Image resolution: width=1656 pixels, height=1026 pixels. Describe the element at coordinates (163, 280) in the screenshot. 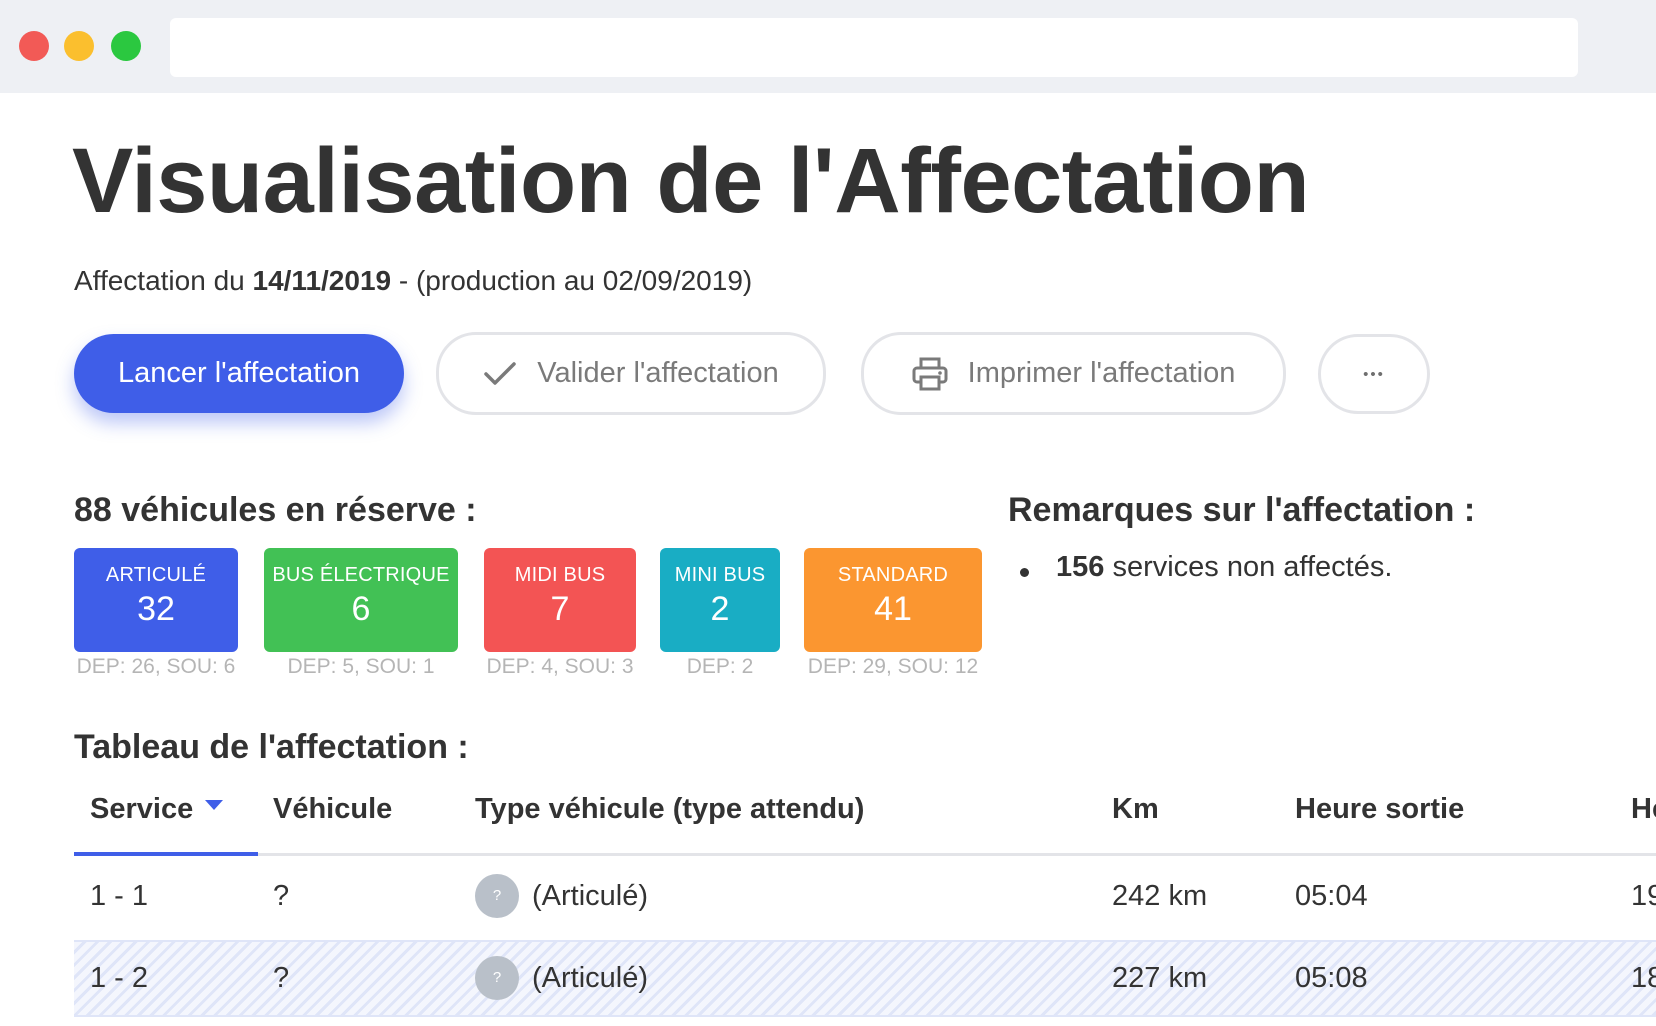

I see `subtitle-prefix: Affectation du` at that location.